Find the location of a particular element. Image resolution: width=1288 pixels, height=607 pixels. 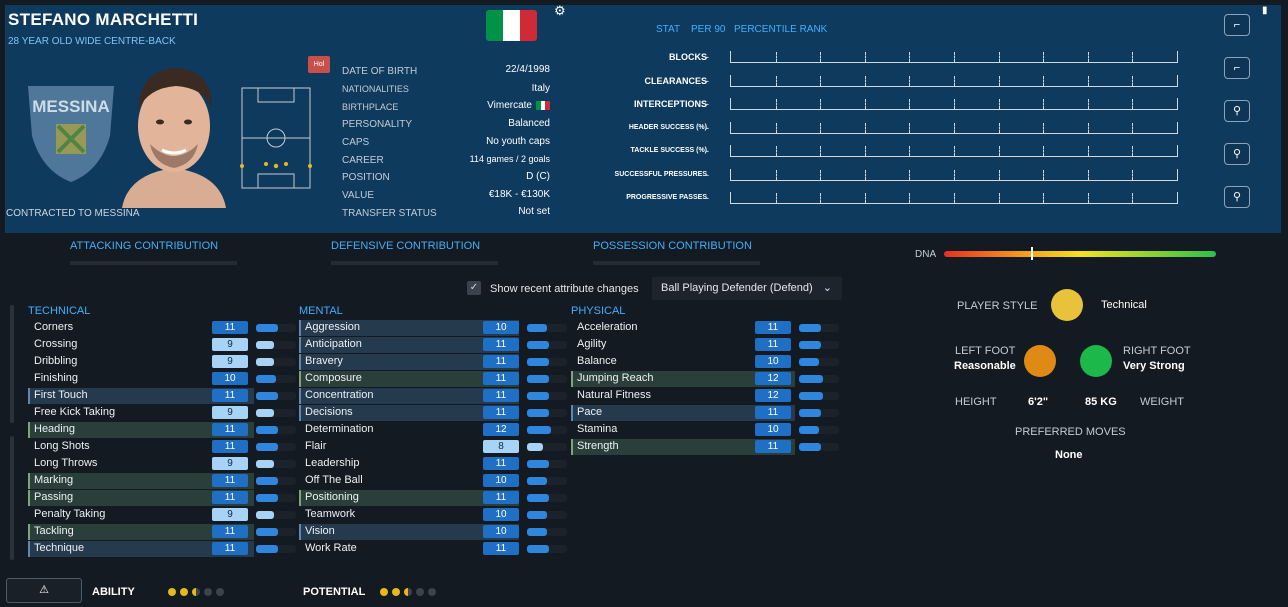

defensive-contribution-title: DEFENSIVE CONTRIBUTION is located at coordinates (405, 246).